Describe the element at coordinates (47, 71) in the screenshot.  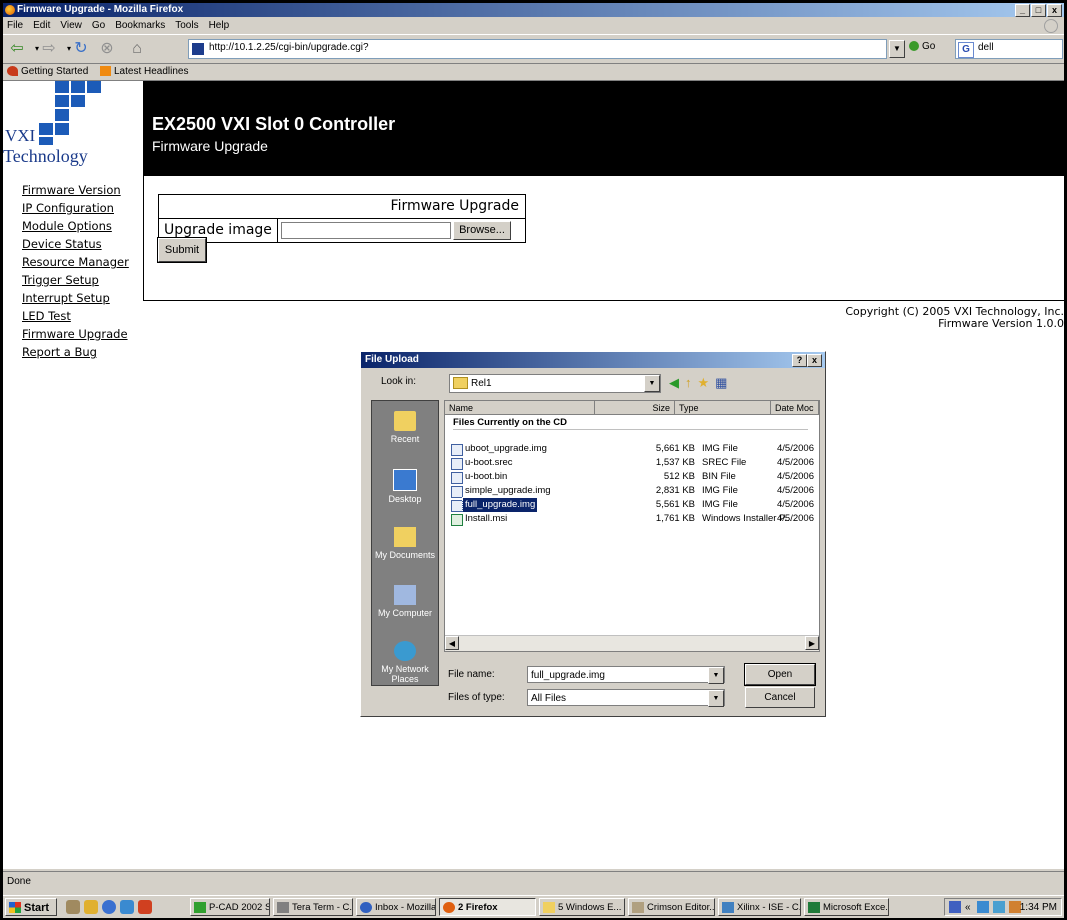
I see `bookmark-getting-started: Getting Started` at that location.